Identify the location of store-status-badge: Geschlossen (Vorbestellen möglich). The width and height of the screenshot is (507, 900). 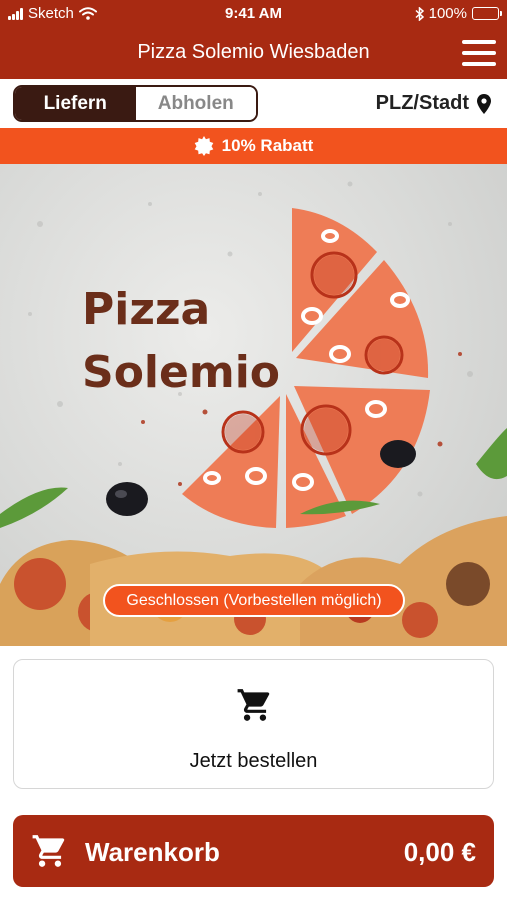
(254, 600).